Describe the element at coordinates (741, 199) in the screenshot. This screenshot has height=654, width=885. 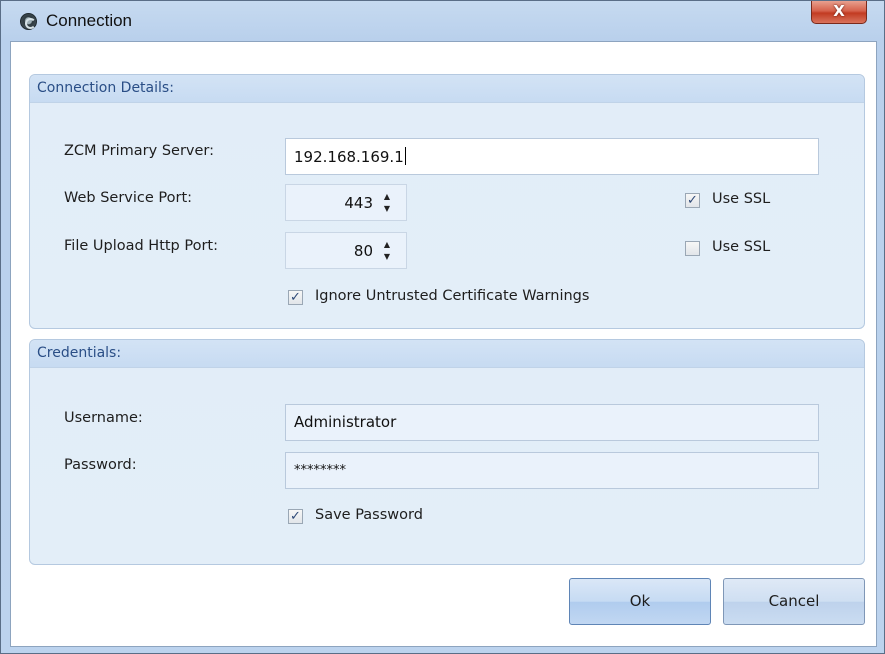
I see `use-ssl-web-label: Use SSL` at that location.